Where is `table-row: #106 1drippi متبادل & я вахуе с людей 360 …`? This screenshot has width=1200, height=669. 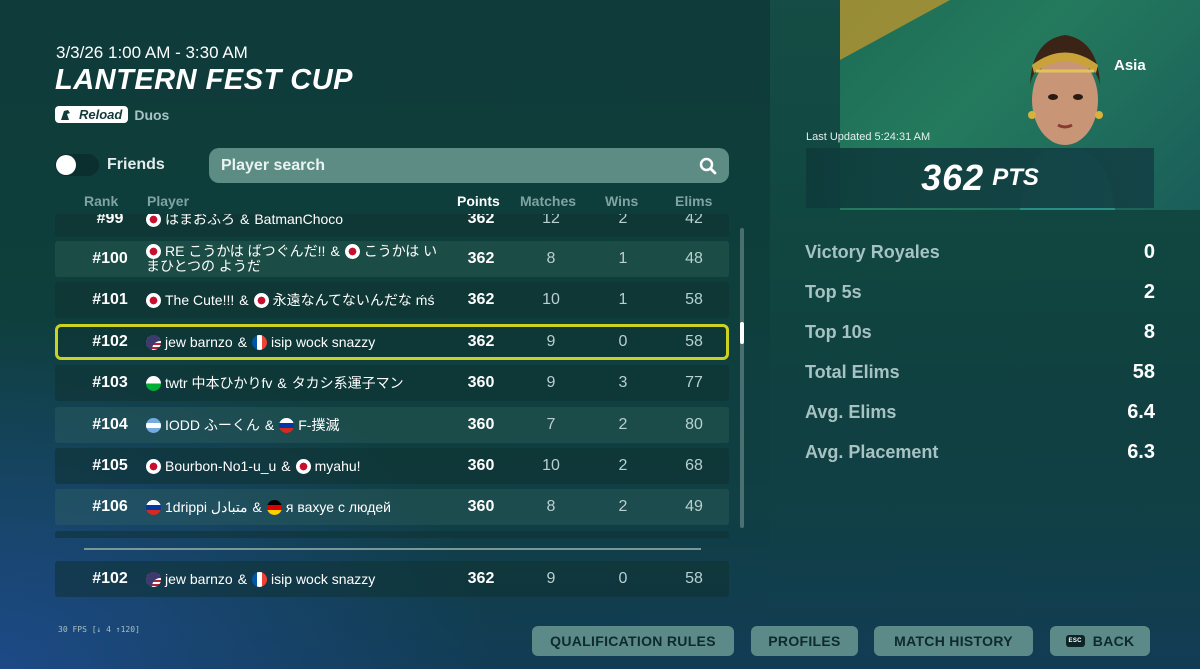 table-row: #106 1drippi متبادل & я вахуе с людей 360 … is located at coordinates (392, 507).